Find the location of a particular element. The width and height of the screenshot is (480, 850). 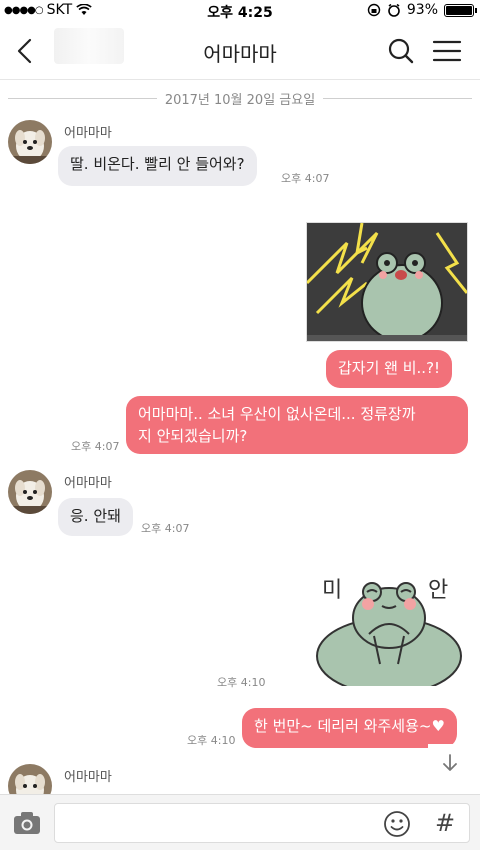

alarm-icon is located at coordinates (394, 10).